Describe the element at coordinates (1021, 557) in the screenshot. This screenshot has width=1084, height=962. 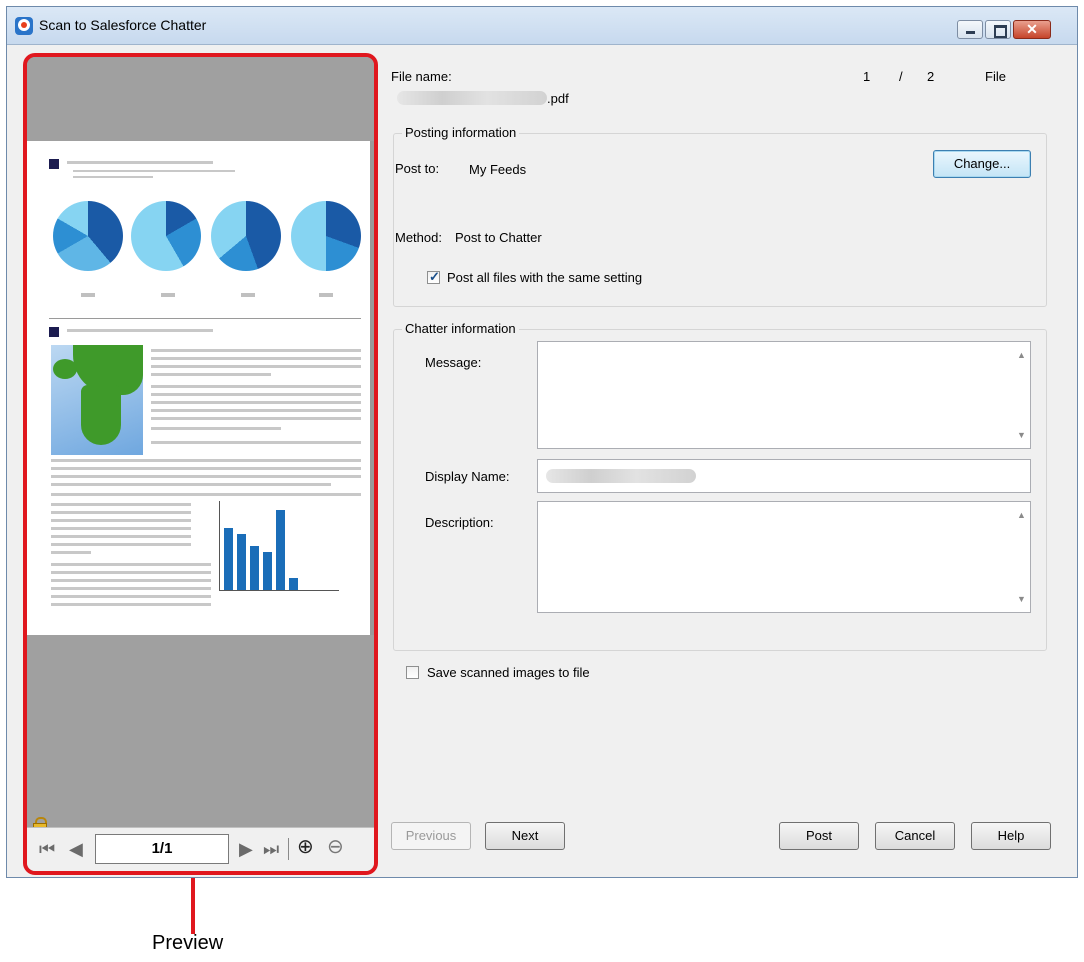
I see `description-scrollbar: ▲ ▼` at that location.